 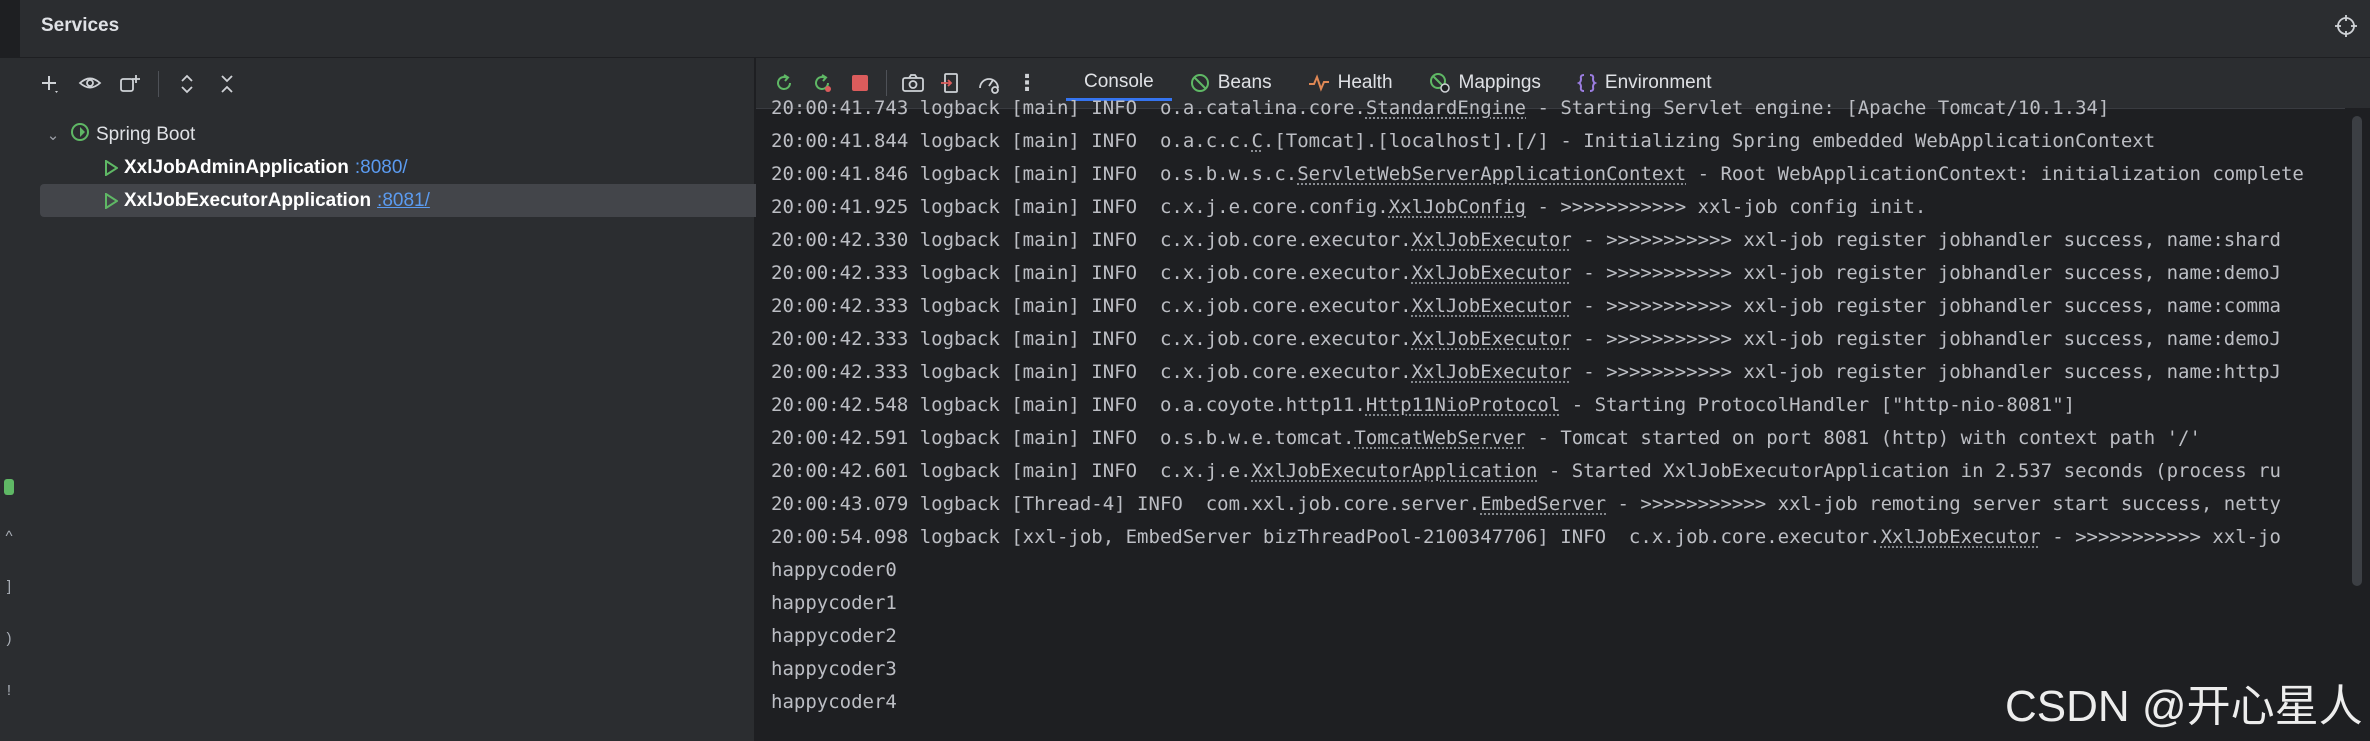 What do you see at coordinates (834, 603) in the screenshot?
I see `output-line: happycoder1` at bounding box center [834, 603].